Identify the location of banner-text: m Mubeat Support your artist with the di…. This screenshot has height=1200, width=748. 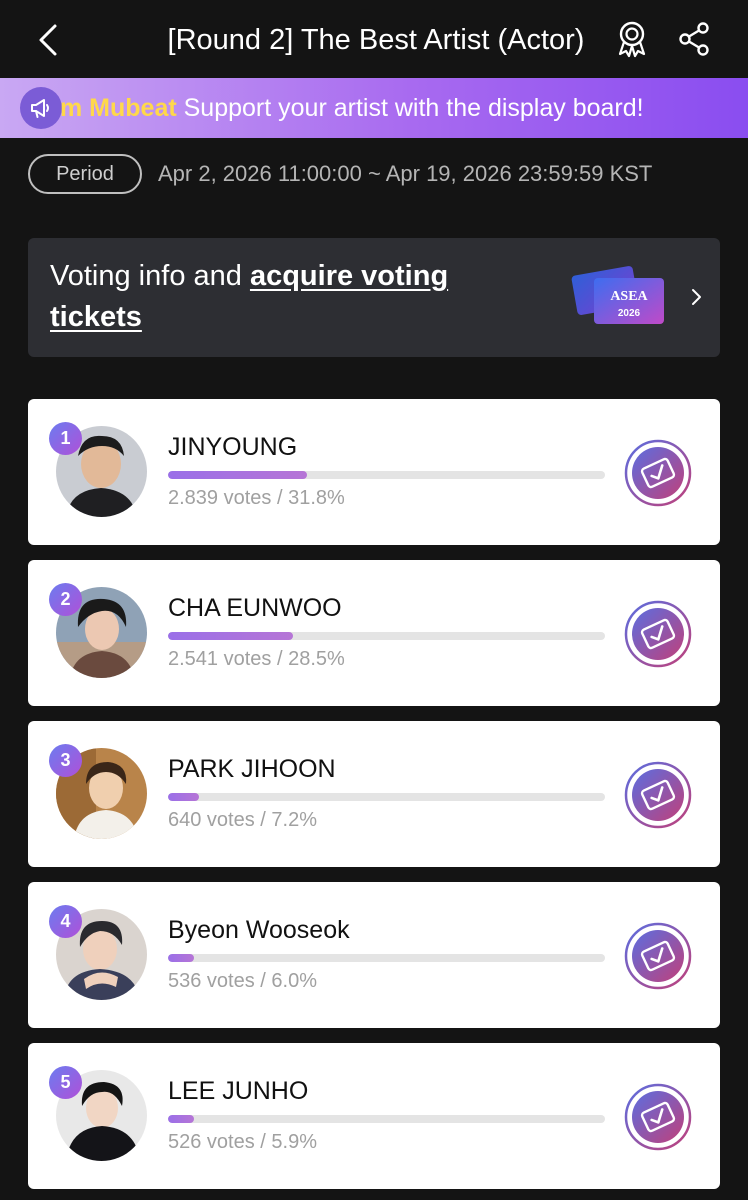
(352, 108).